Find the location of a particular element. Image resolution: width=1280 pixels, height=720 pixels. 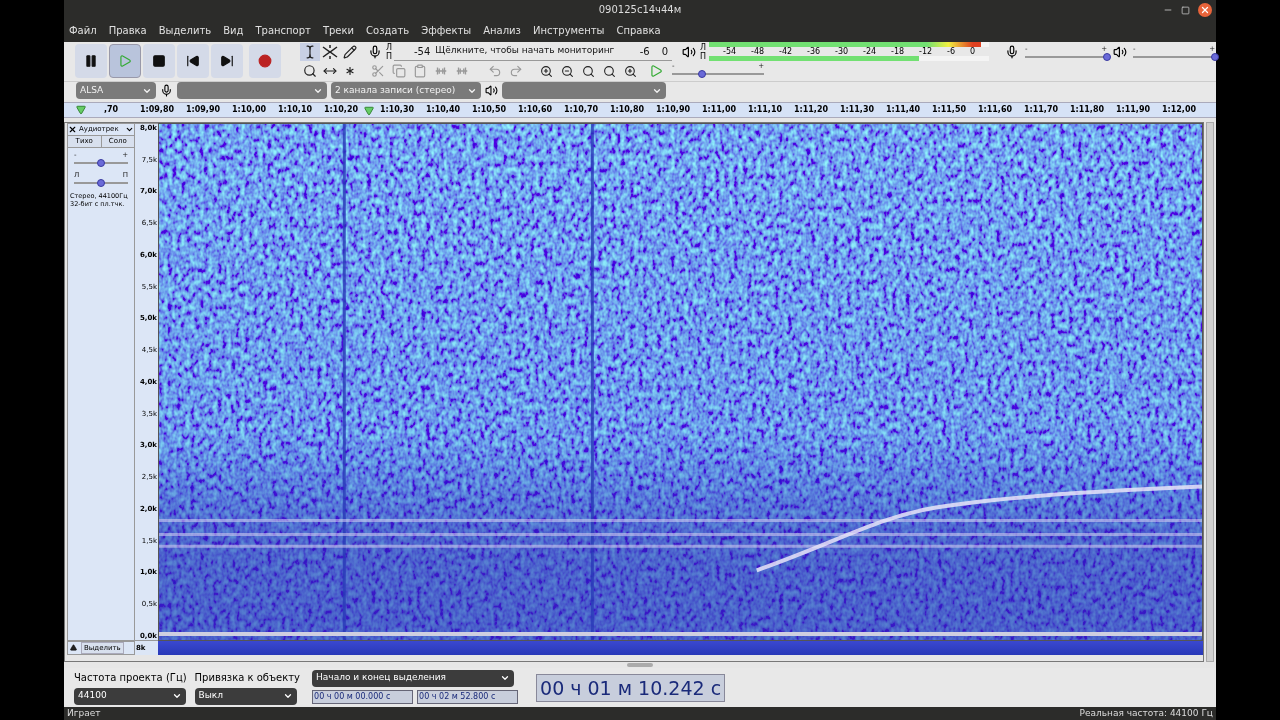

monitoring-prompt: Щёлкните, чтобы начать мониторинг is located at coordinates (525, 51).